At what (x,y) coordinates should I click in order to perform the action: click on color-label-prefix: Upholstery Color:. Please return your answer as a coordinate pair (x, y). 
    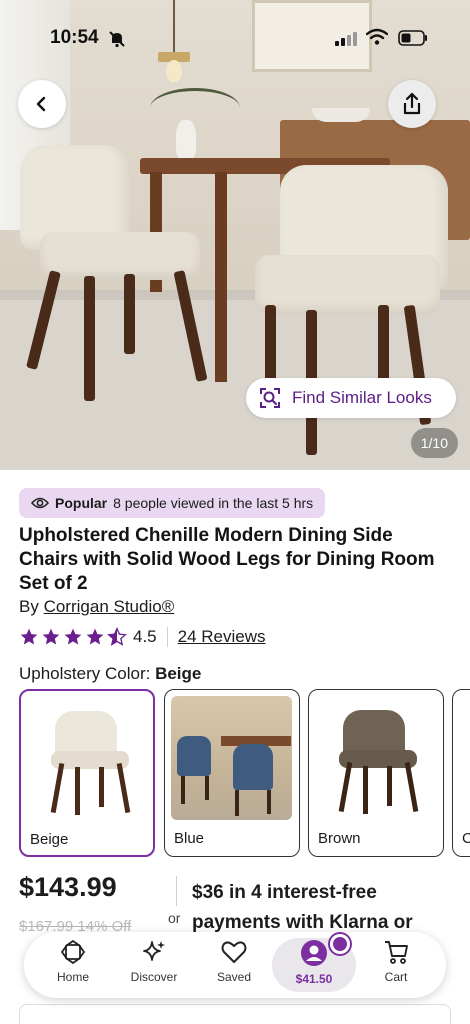
    Looking at the image, I should click on (85, 673).